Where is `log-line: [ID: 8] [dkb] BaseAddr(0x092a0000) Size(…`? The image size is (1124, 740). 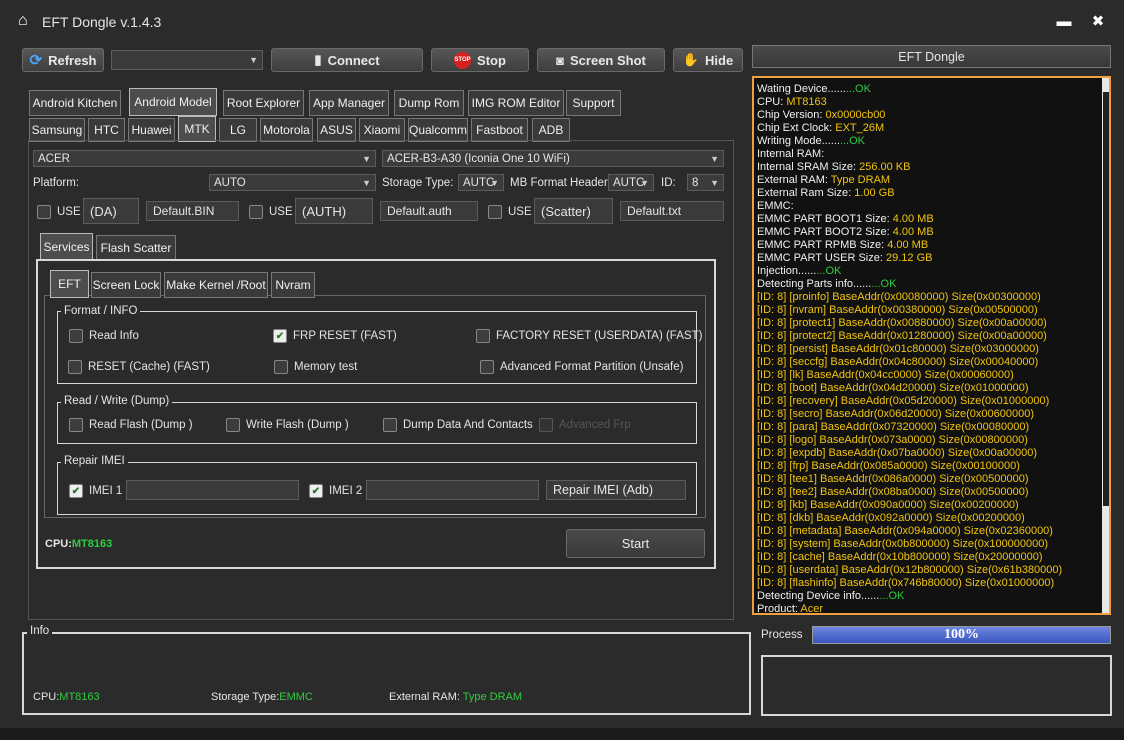
log-line: [ID: 8] [dkb] BaseAddr(0x092a0000) Size(… is located at coordinates (909, 518).